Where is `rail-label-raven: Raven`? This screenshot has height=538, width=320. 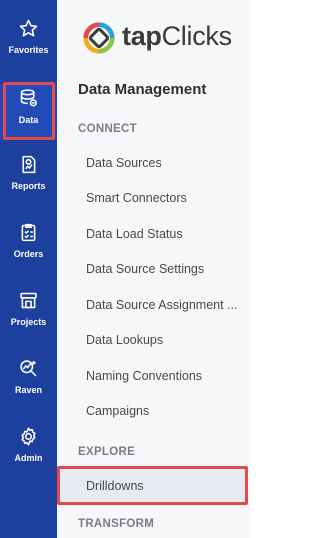
rail-label-raven: Raven is located at coordinates (28, 390).